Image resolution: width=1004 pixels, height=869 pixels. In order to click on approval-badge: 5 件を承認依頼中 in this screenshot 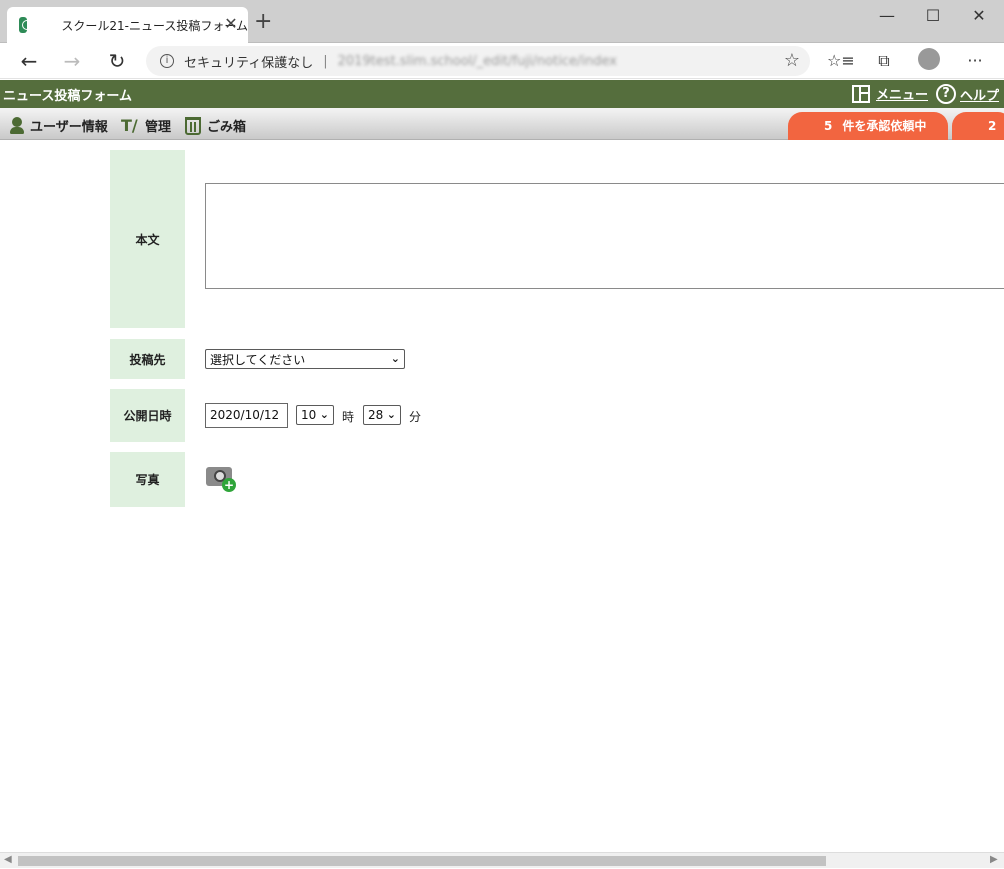, I will do `click(868, 126)`.